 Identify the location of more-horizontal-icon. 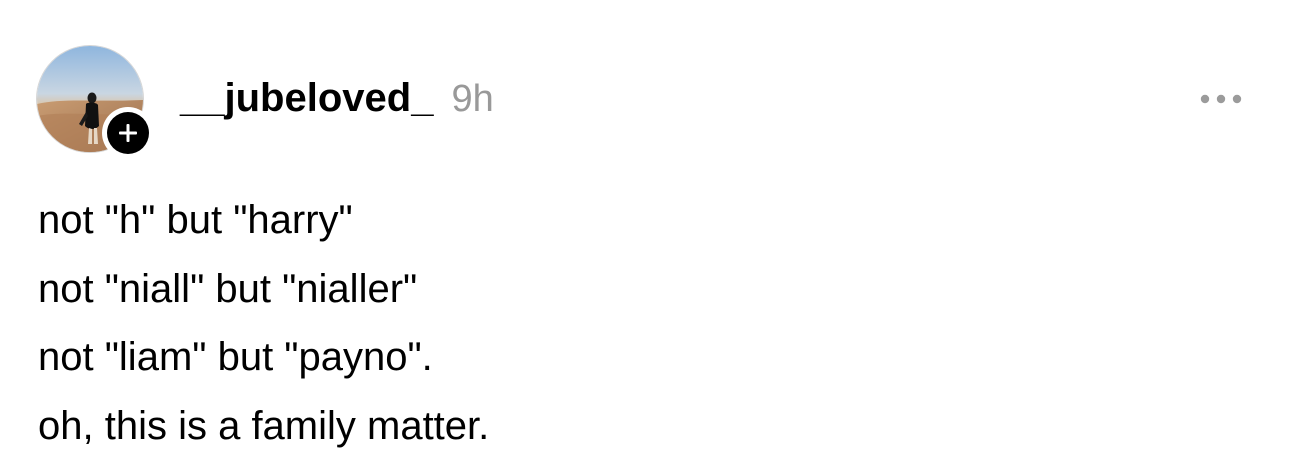
(1221, 99).